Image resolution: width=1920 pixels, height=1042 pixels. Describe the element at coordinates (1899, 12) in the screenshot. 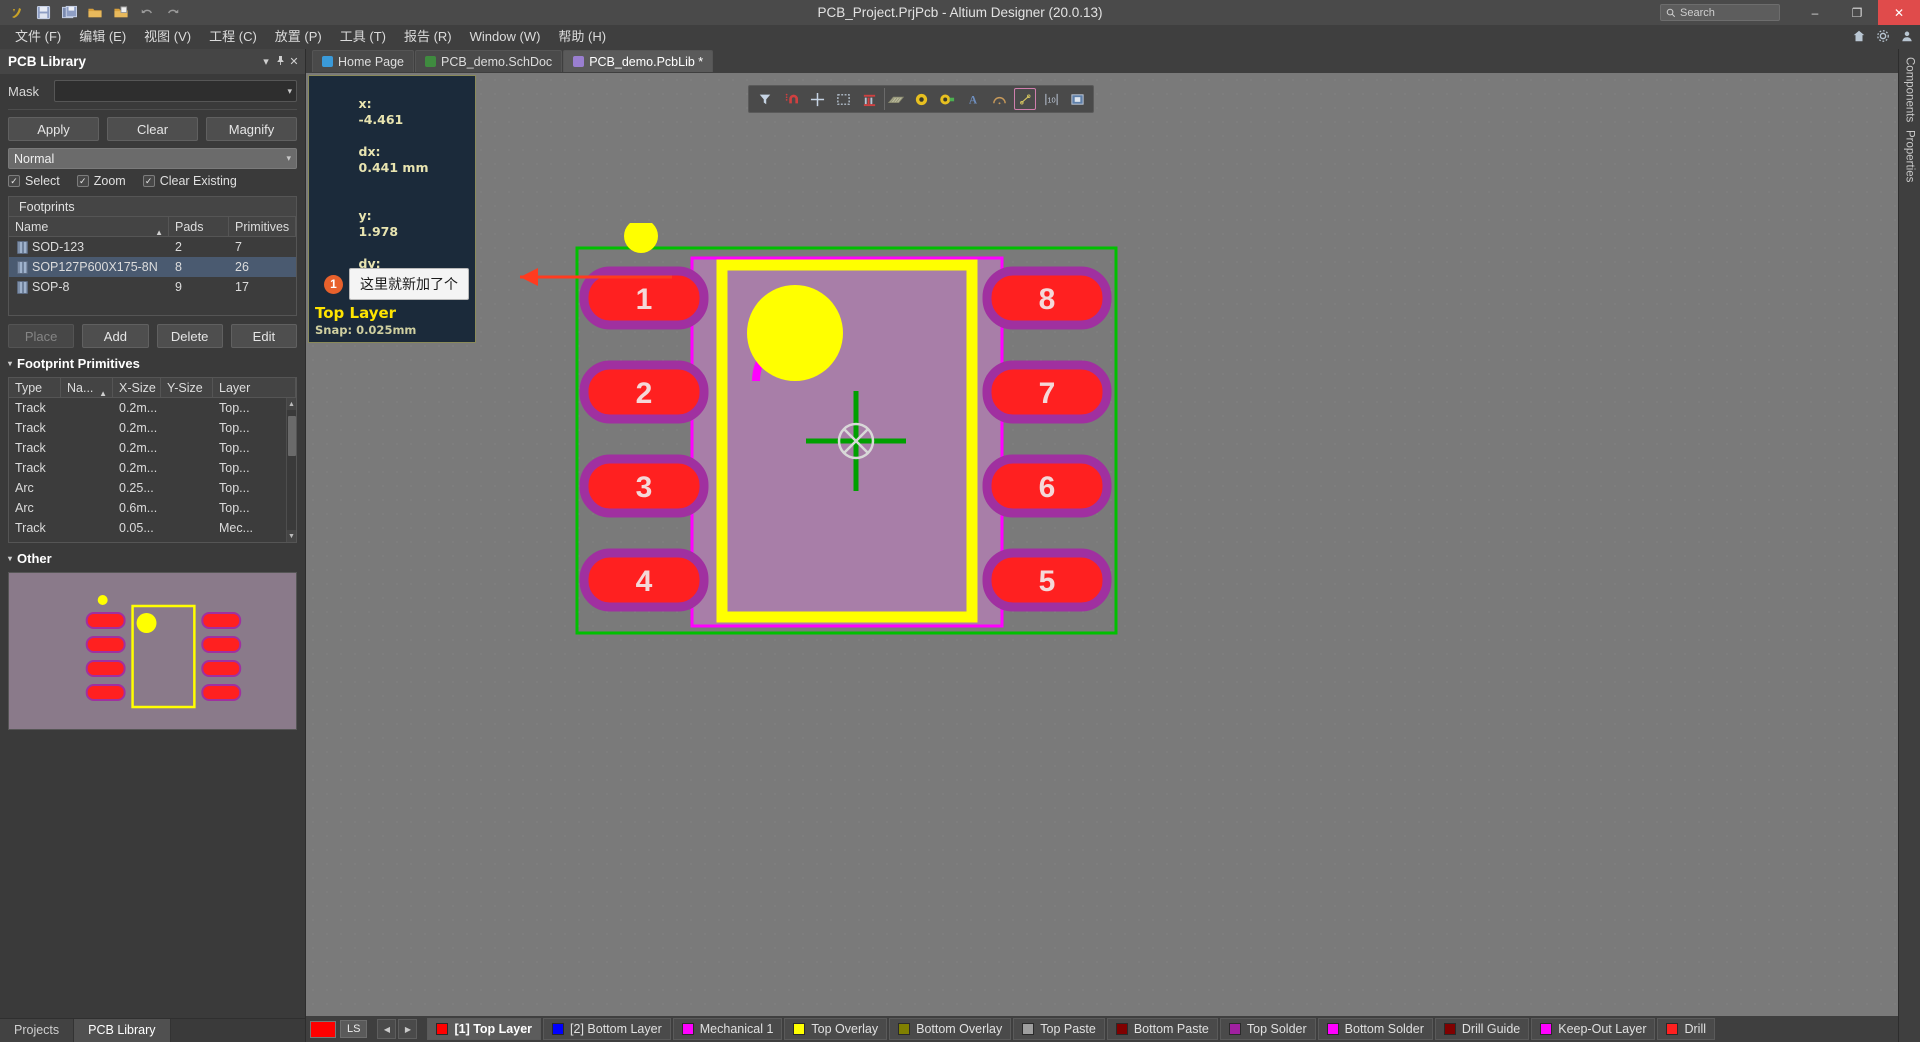

I see `close-button: ✕` at that location.